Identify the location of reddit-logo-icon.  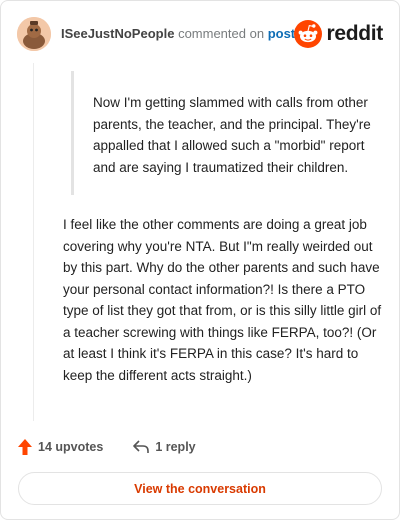
(308, 34).